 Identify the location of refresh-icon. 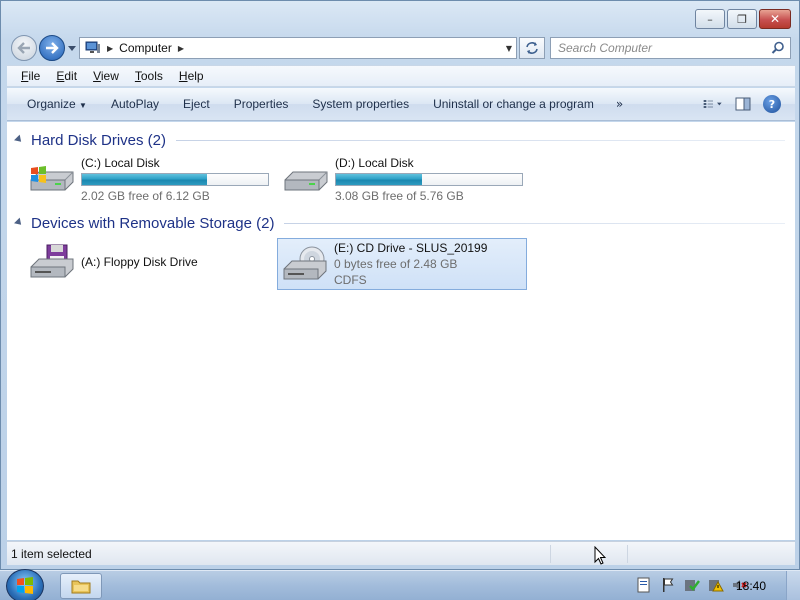
(532, 48).